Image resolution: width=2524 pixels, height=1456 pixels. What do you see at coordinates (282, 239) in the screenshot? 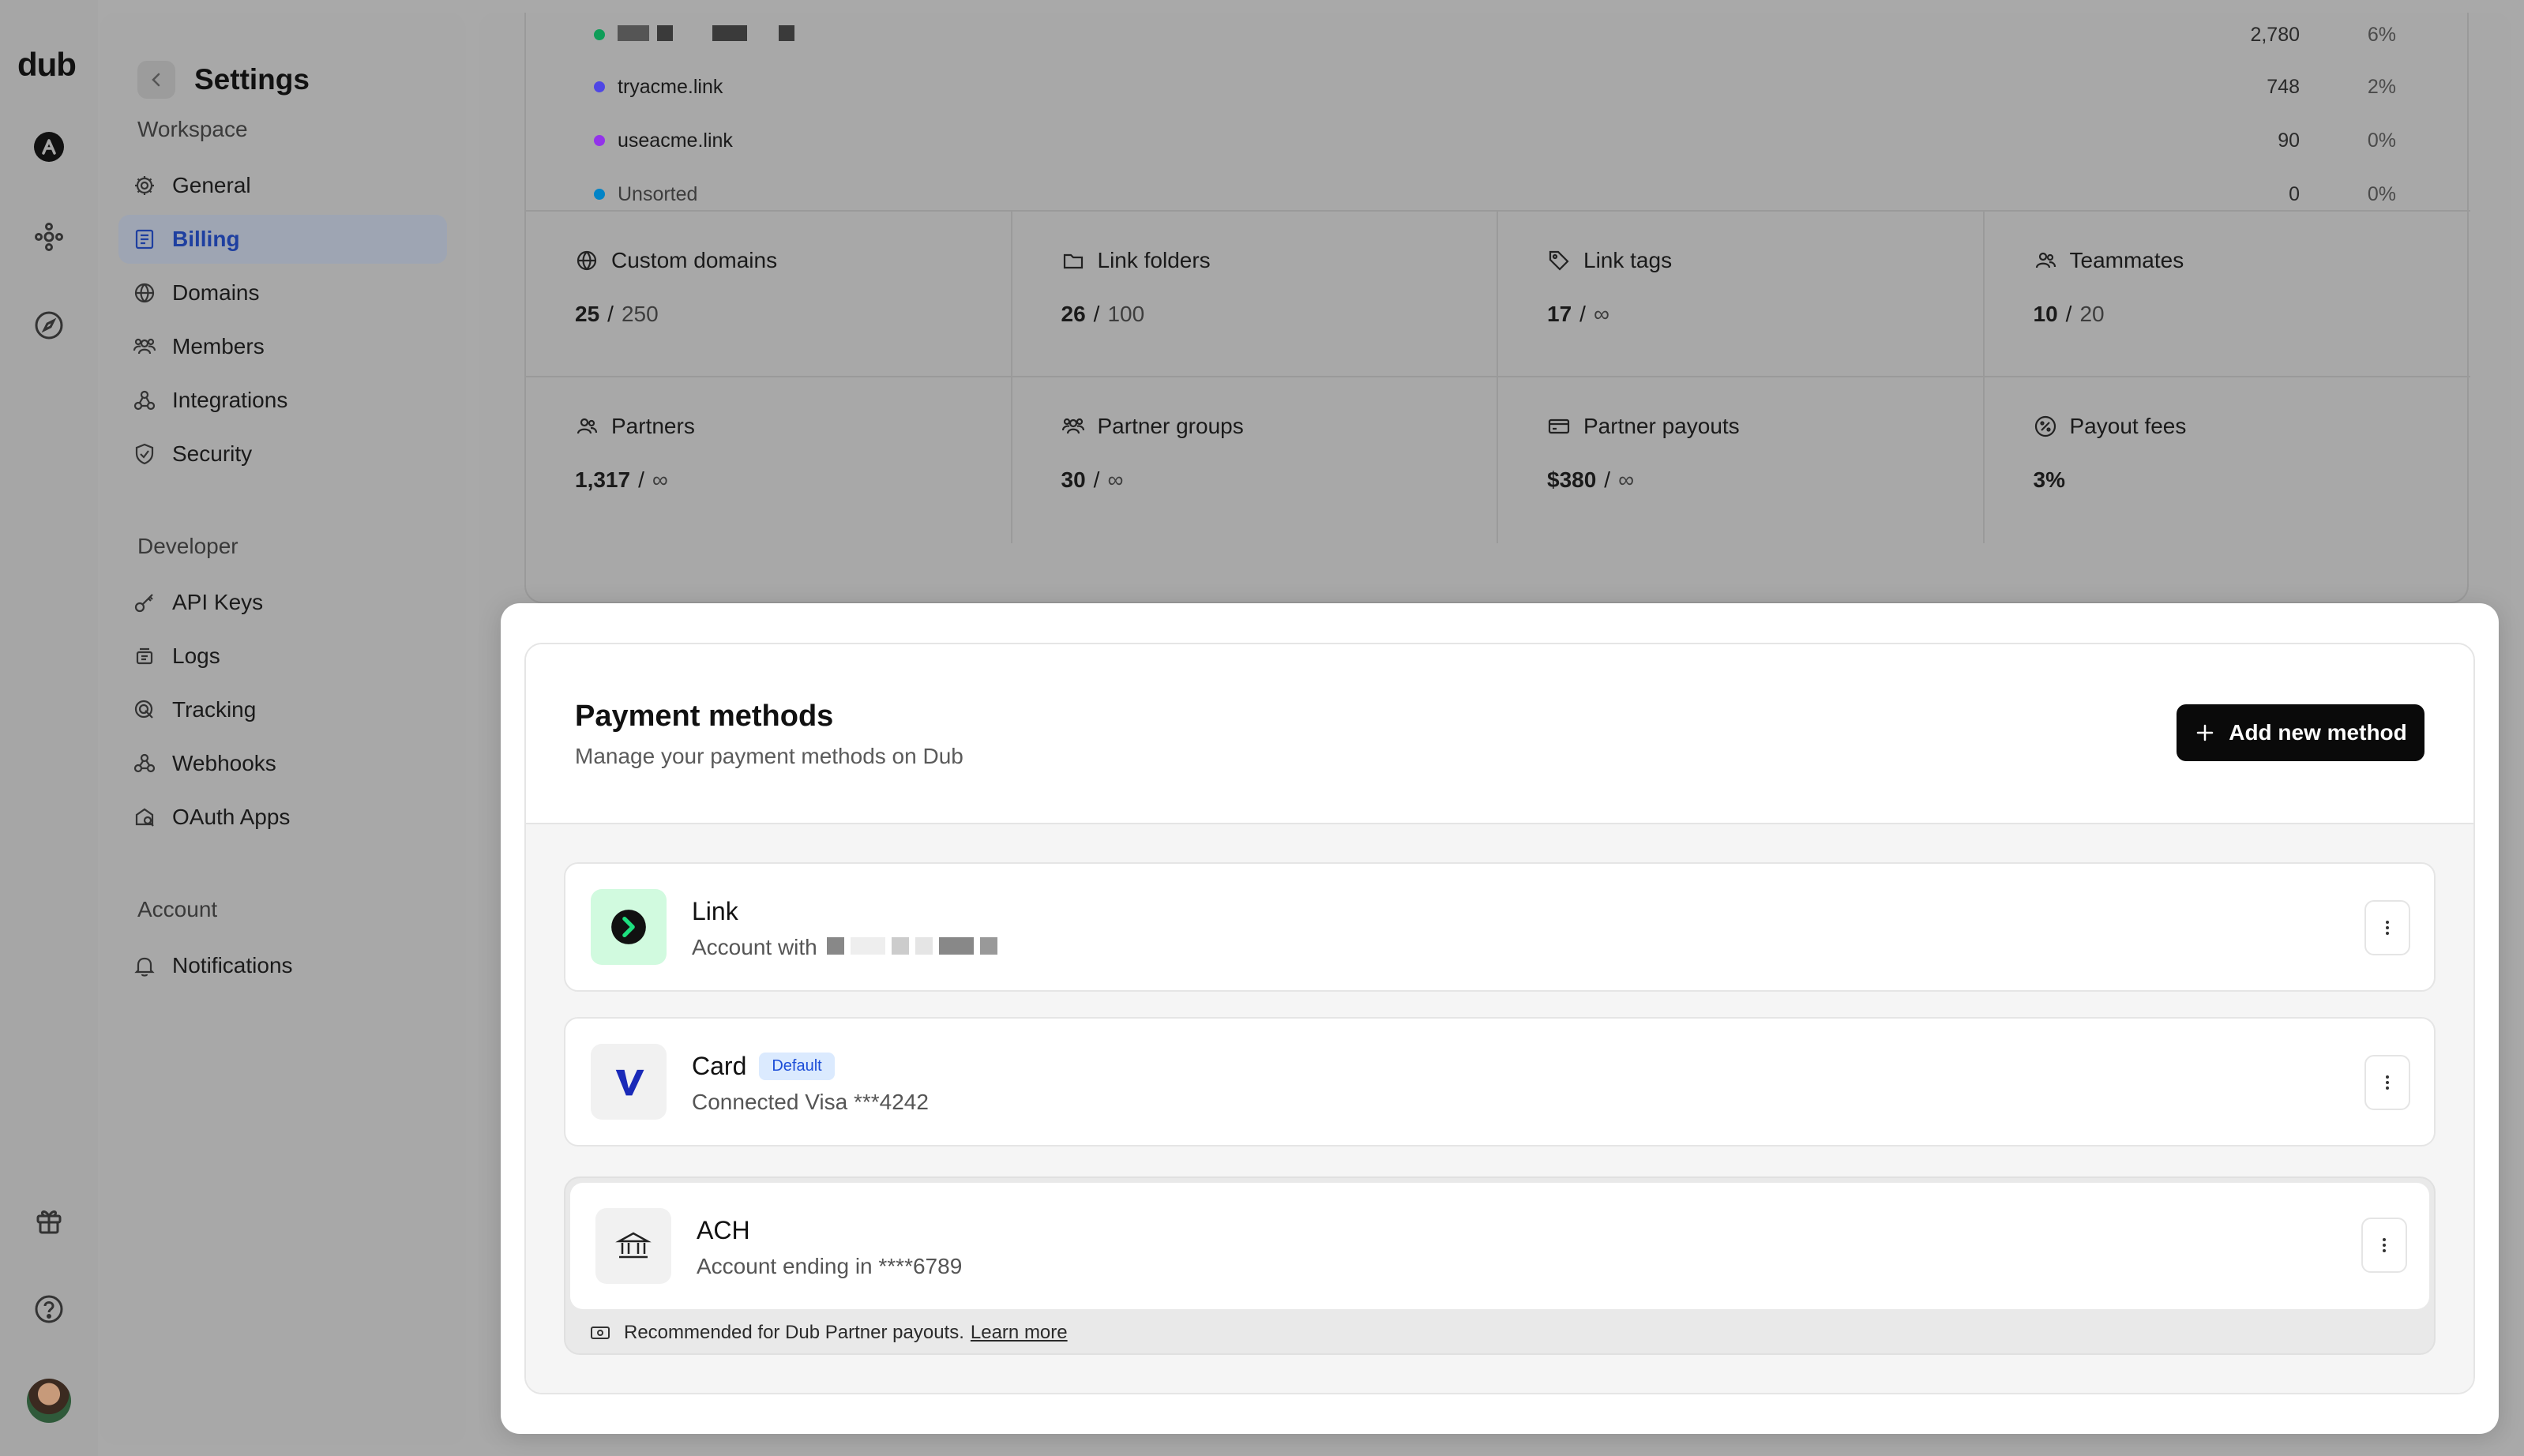
I see `sidebar-item-billing: Billing` at bounding box center [282, 239].